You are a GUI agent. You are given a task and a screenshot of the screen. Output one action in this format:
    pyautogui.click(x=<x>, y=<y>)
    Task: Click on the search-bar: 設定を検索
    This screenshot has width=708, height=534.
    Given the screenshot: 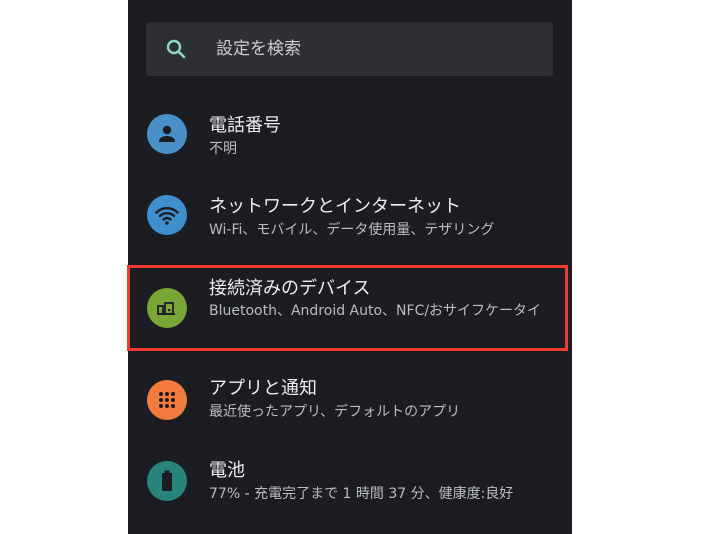 What is the action you would take?
    pyautogui.click(x=349, y=49)
    